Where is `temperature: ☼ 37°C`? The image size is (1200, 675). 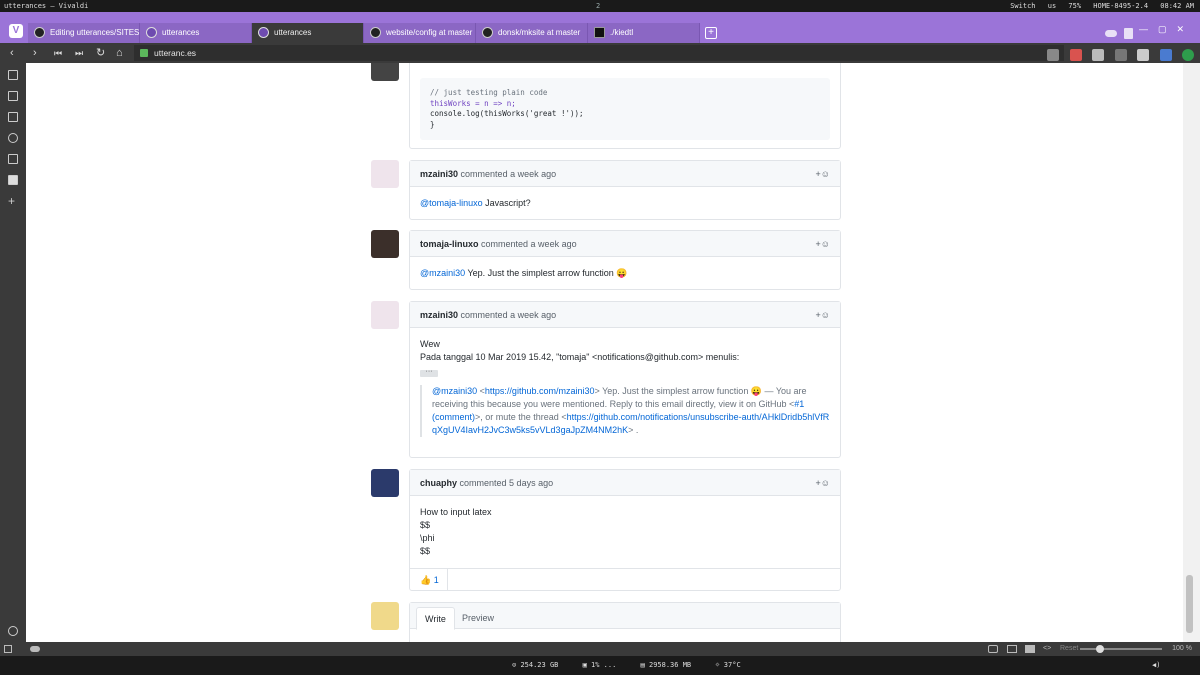 temperature: ☼ 37°C is located at coordinates (728, 665).